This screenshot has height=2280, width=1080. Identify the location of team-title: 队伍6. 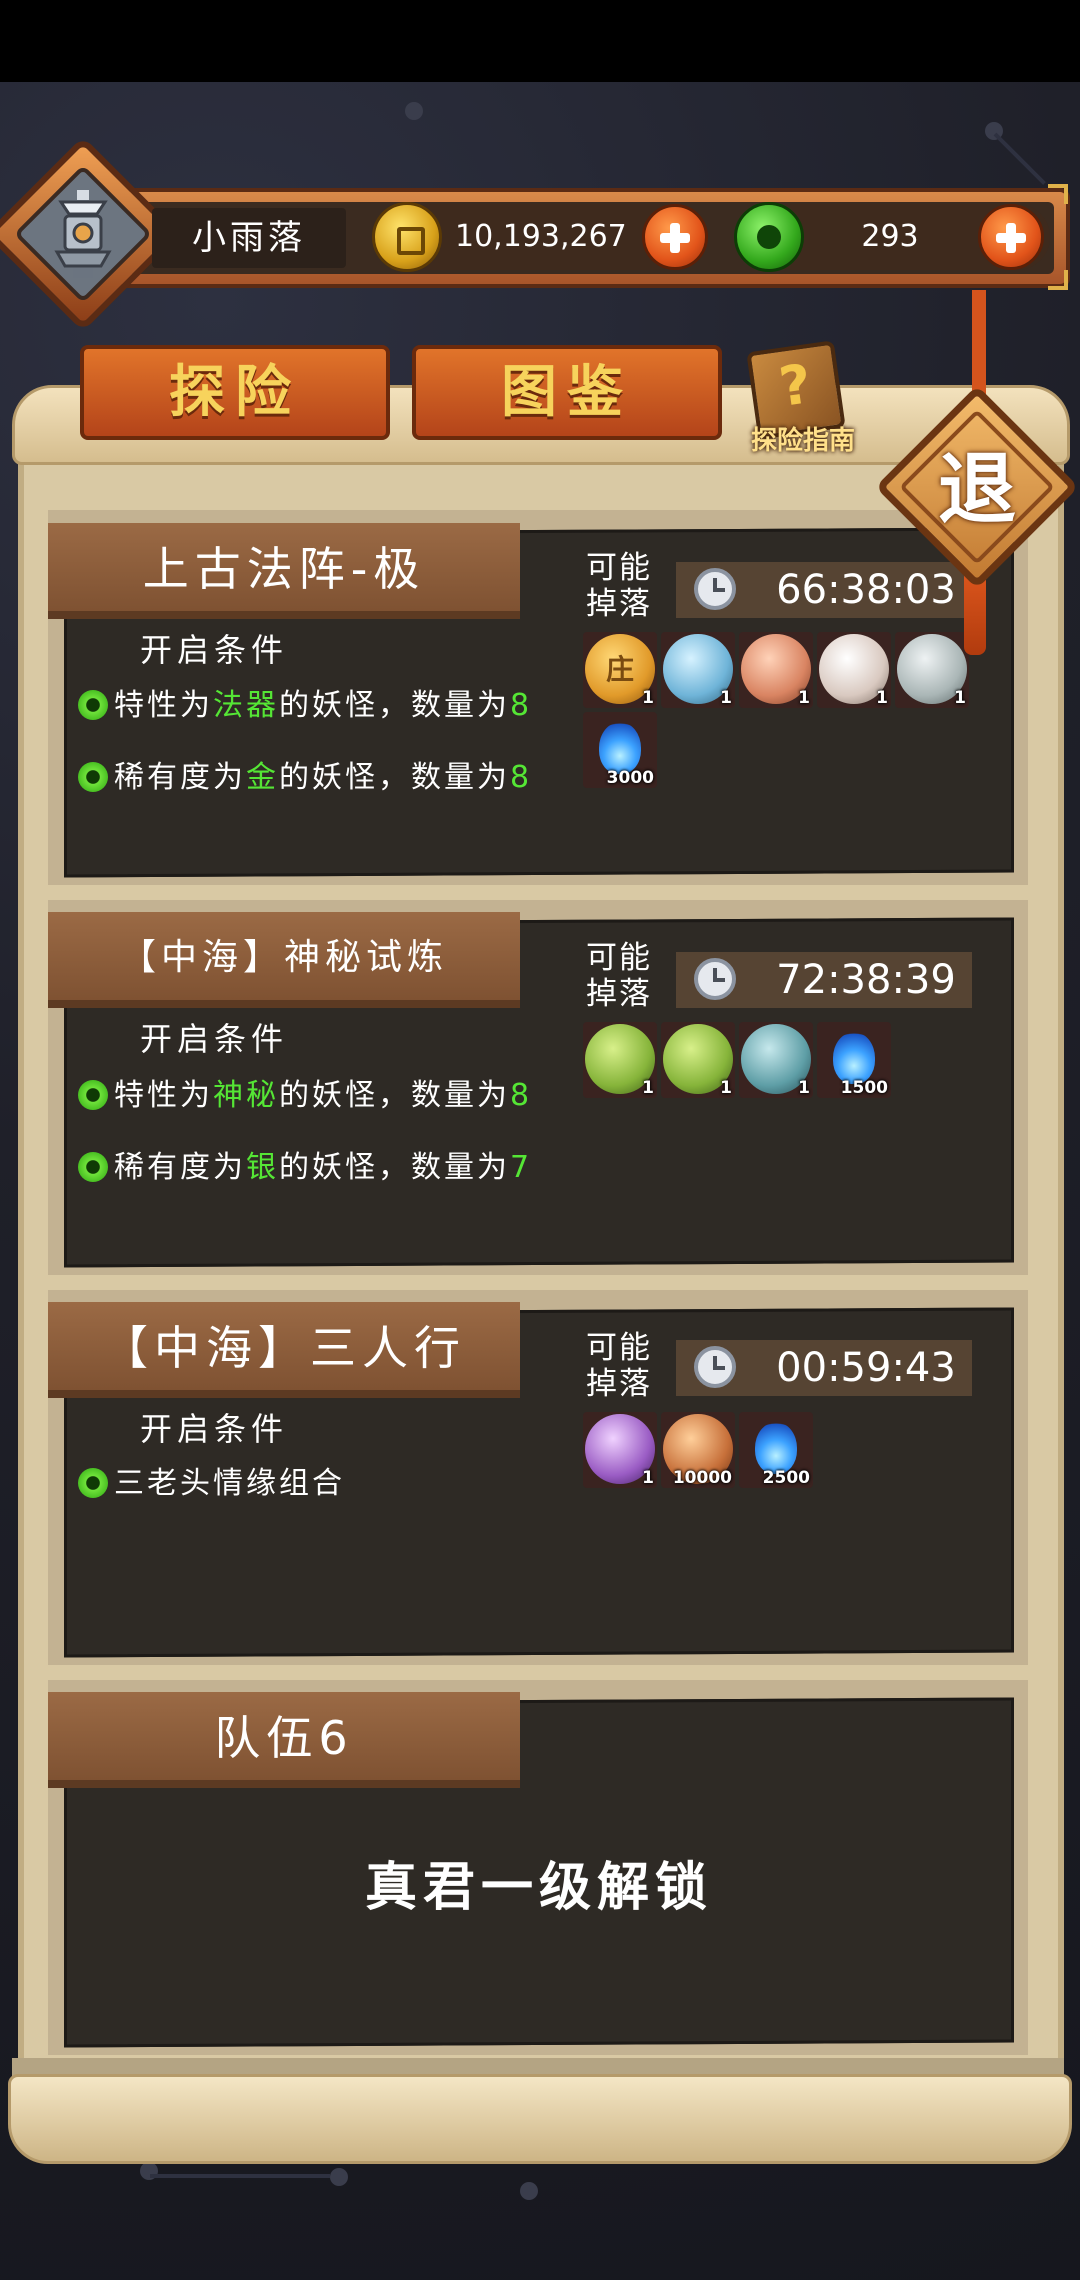
(284, 1740).